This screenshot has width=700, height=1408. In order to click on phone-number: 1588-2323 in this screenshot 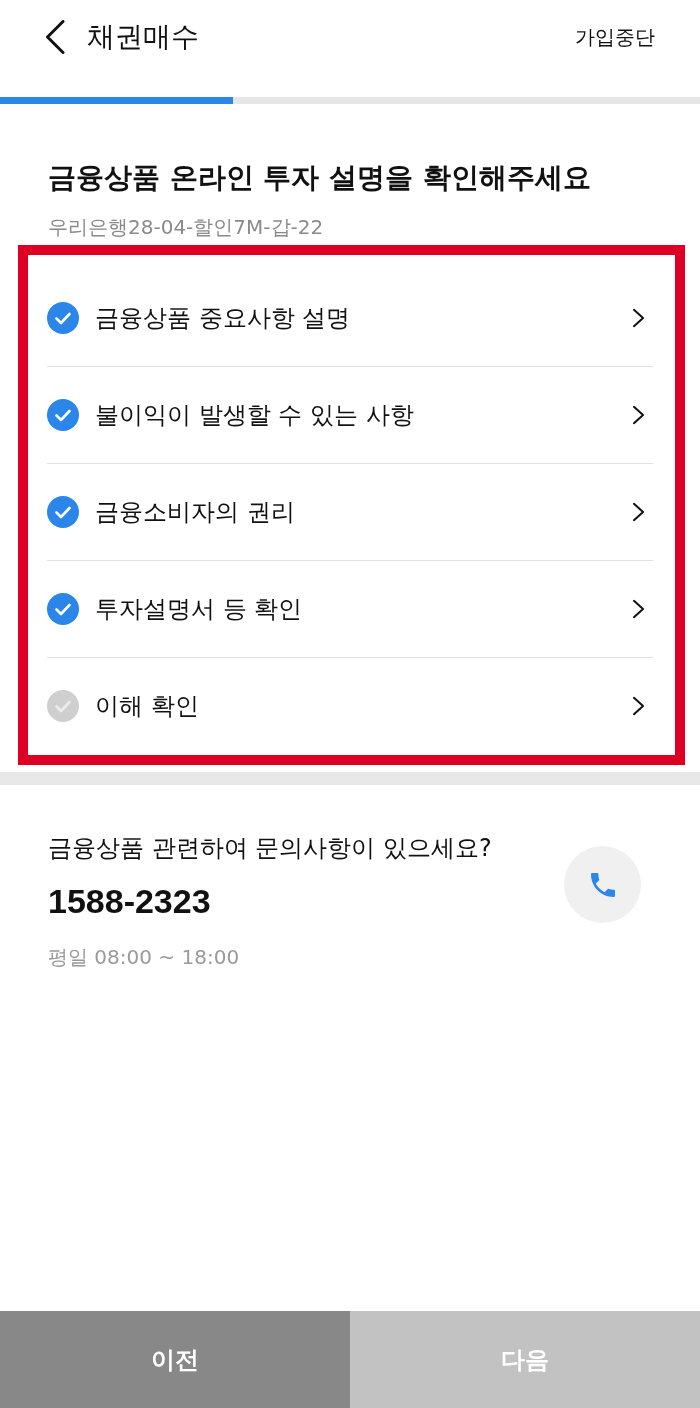, I will do `click(130, 901)`.